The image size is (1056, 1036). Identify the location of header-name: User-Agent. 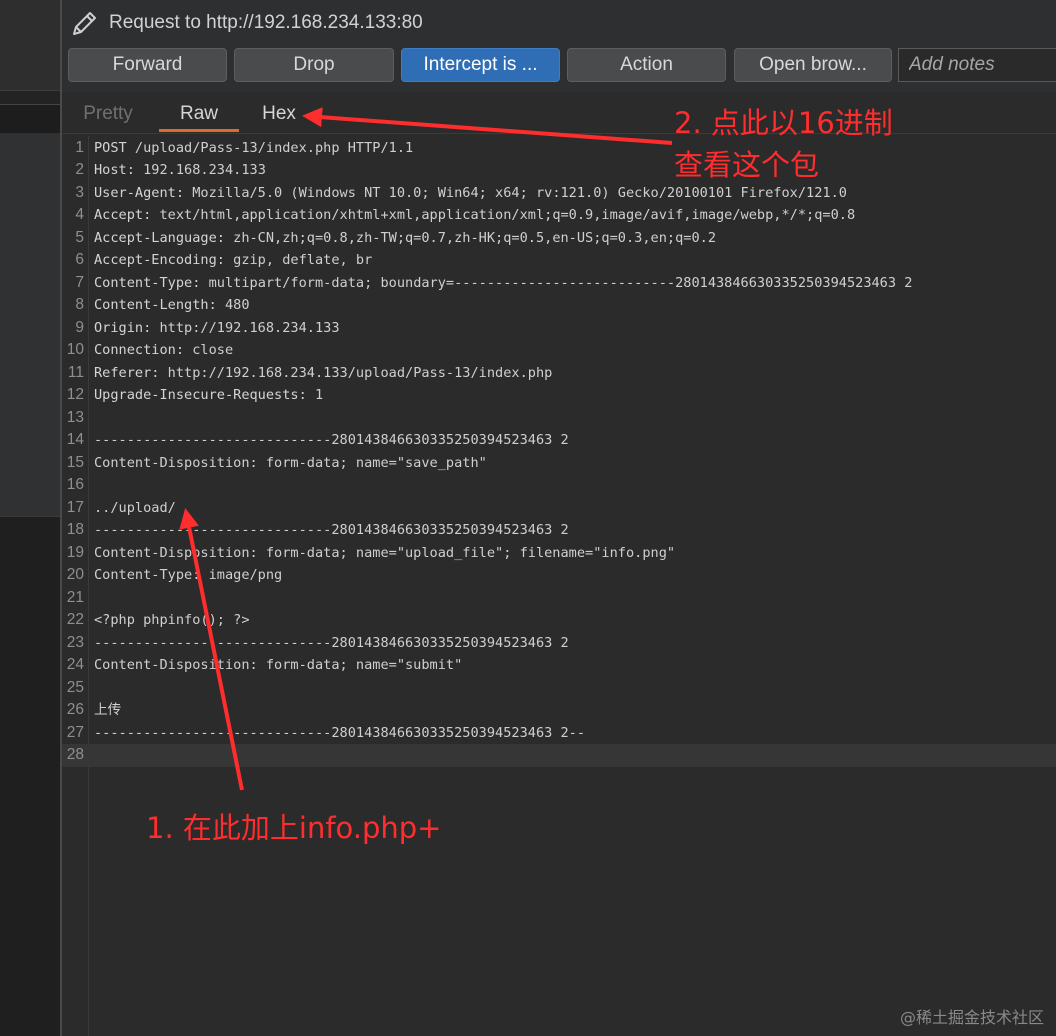
(135, 192).